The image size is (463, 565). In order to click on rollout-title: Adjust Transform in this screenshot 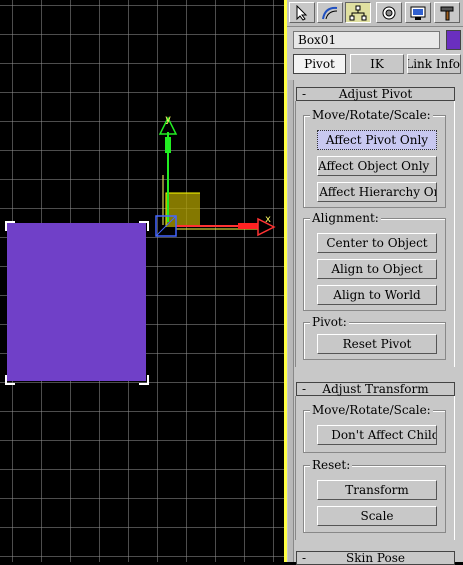, I will do `click(375, 389)`.